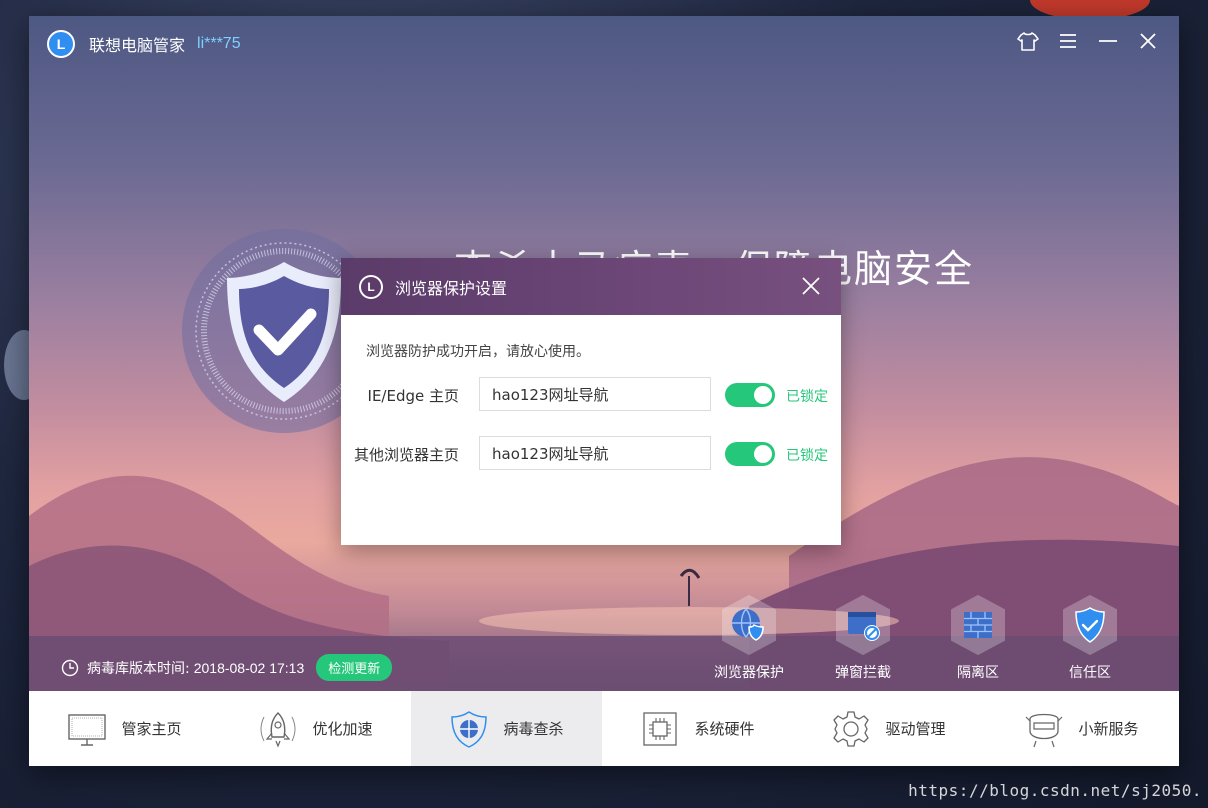 The height and width of the screenshot is (808, 1208). Describe the element at coordinates (151, 729) in the screenshot. I see `nav-label: 管家主页` at that location.